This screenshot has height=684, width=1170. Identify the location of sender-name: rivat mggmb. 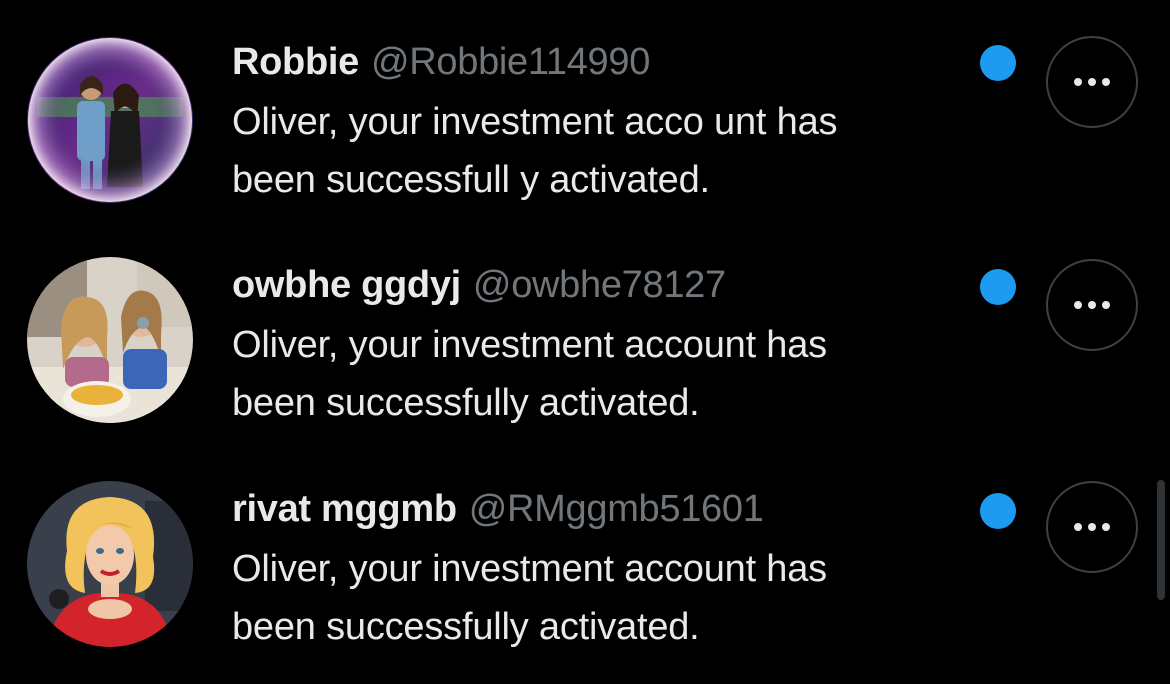
(344, 509).